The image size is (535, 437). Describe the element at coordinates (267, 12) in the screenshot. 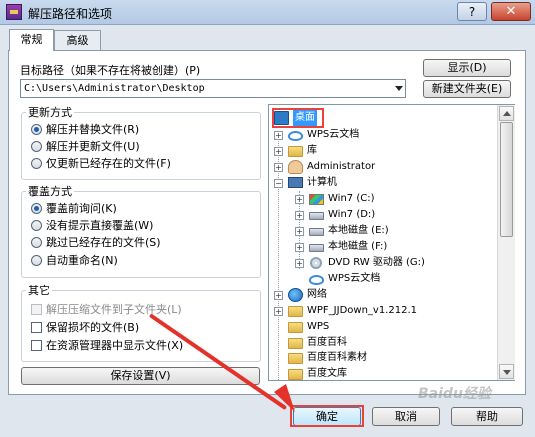

I see `title-bar: 解压路径和选项 ? ✕` at that location.